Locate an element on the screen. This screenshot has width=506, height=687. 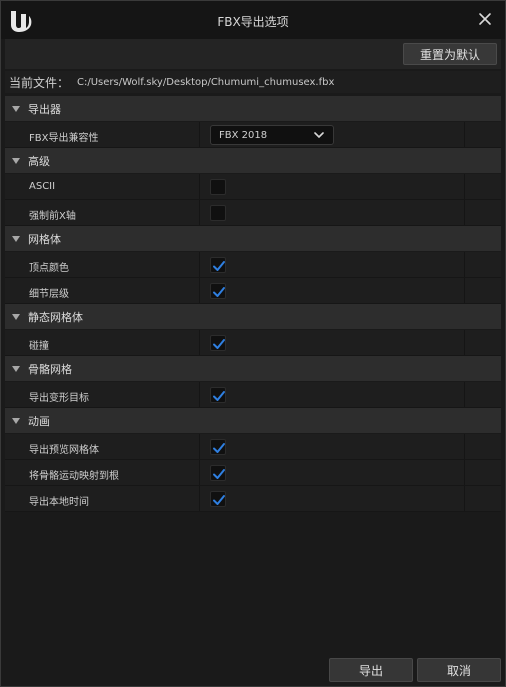
option-label: 顶点颜色 is located at coordinates (49, 268).